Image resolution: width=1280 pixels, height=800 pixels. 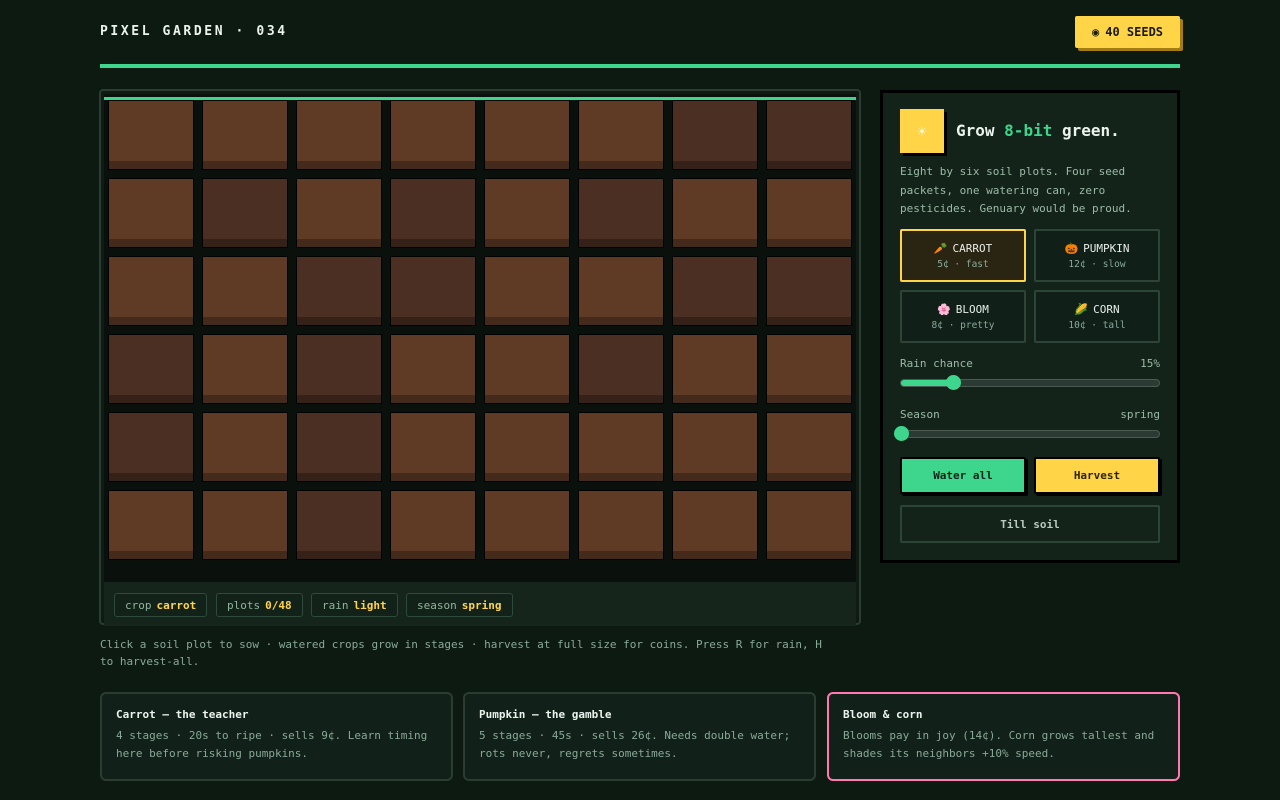 What do you see at coordinates (1140, 414) in the screenshot?
I see `season-value: spring` at bounding box center [1140, 414].